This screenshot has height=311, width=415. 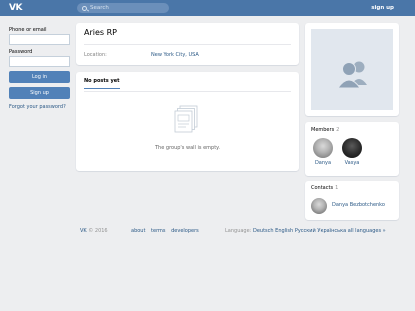 What do you see at coordinates (382, 8) in the screenshot?
I see `signup-link: sign up` at bounding box center [382, 8].